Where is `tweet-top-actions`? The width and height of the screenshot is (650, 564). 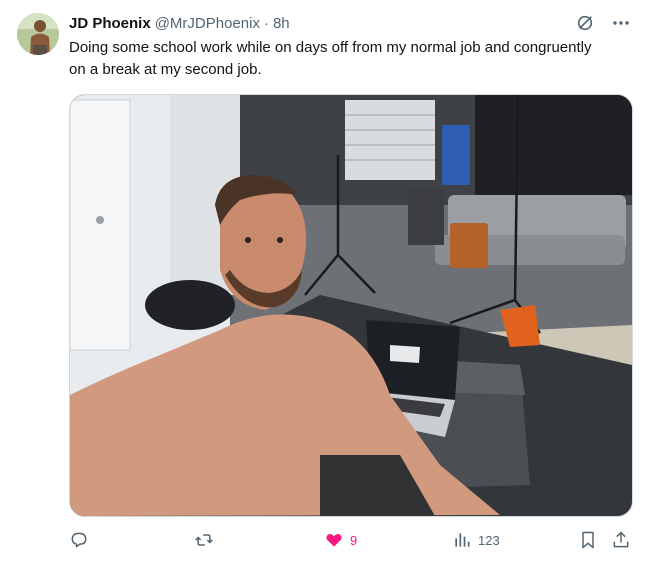
tweet-top-actions is located at coordinates (603, 23).